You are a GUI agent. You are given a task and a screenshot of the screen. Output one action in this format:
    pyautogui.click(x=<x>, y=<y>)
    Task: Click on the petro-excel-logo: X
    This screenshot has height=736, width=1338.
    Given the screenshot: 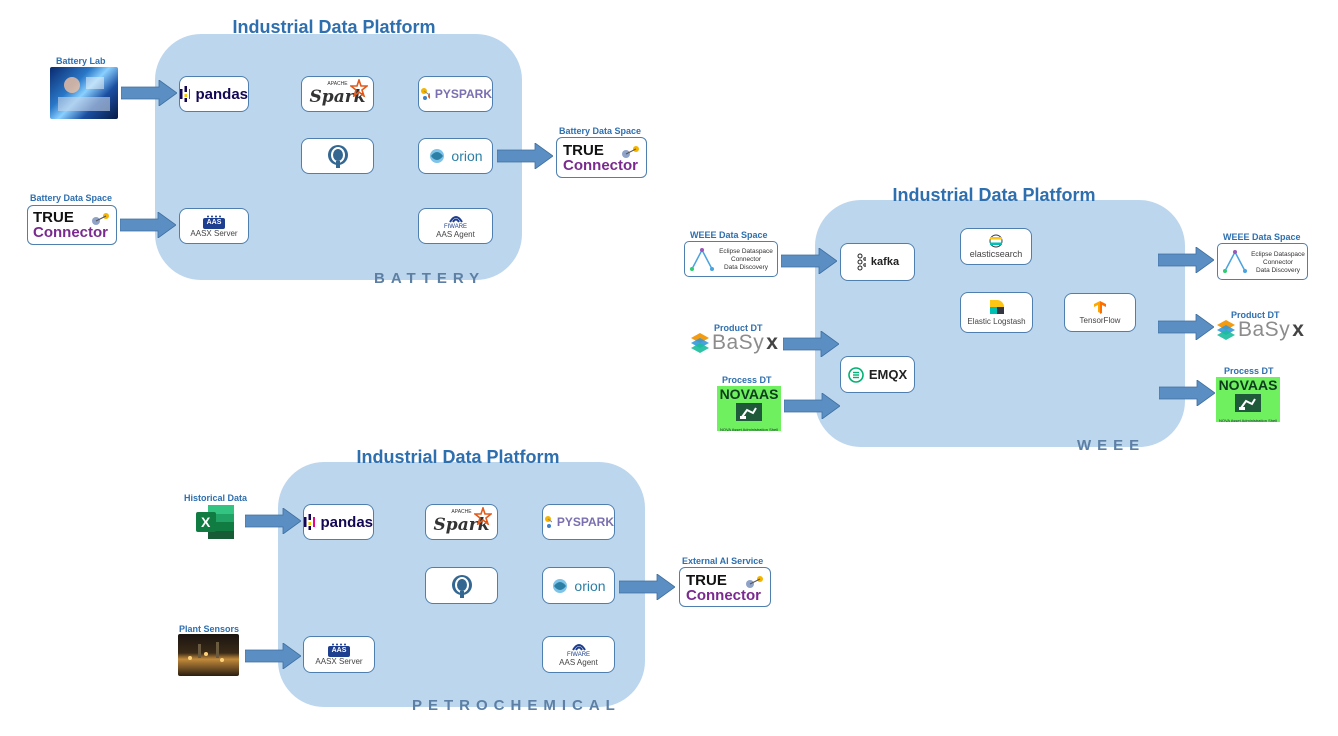 What is the action you would take?
    pyautogui.click(x=216, y=522)
    